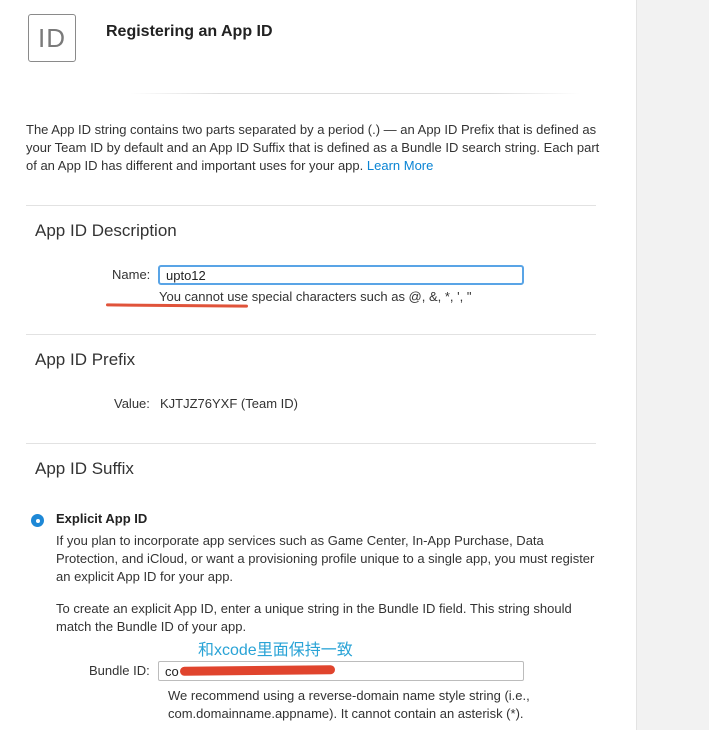 This screenshot has height=730, width=709. I want to click on handwritten-annotation: 和xcode里面保持一致, so click(275, 650).